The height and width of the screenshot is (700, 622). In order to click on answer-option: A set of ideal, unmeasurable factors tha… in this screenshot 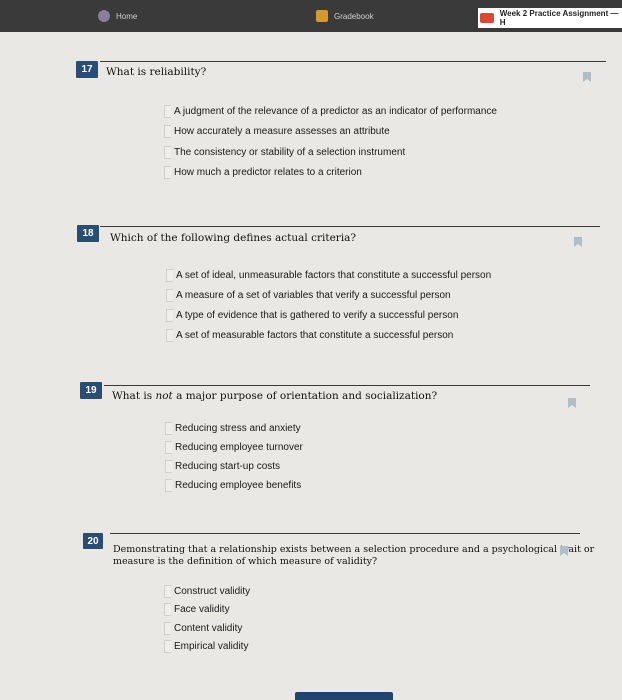, I will do `click(328, 275)`.